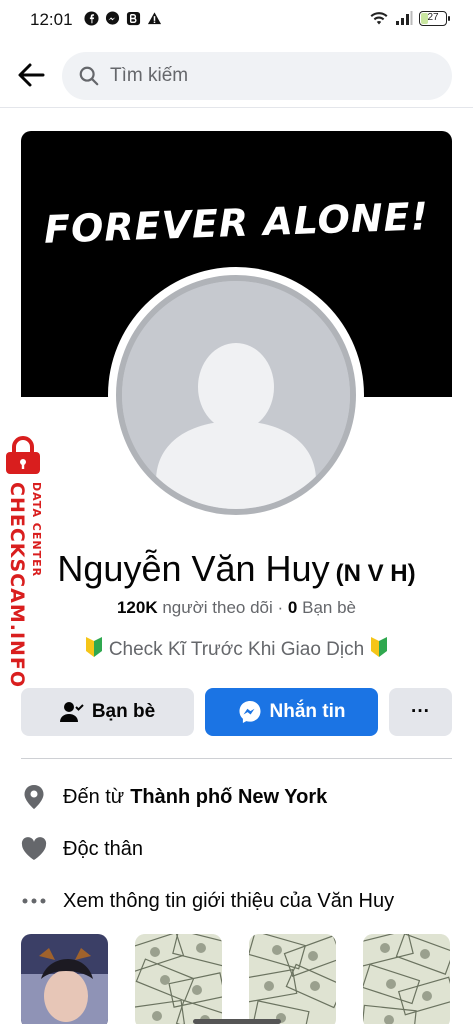 The image size is (473, 1024). I want to click on warning-icon, so click(154, 18).